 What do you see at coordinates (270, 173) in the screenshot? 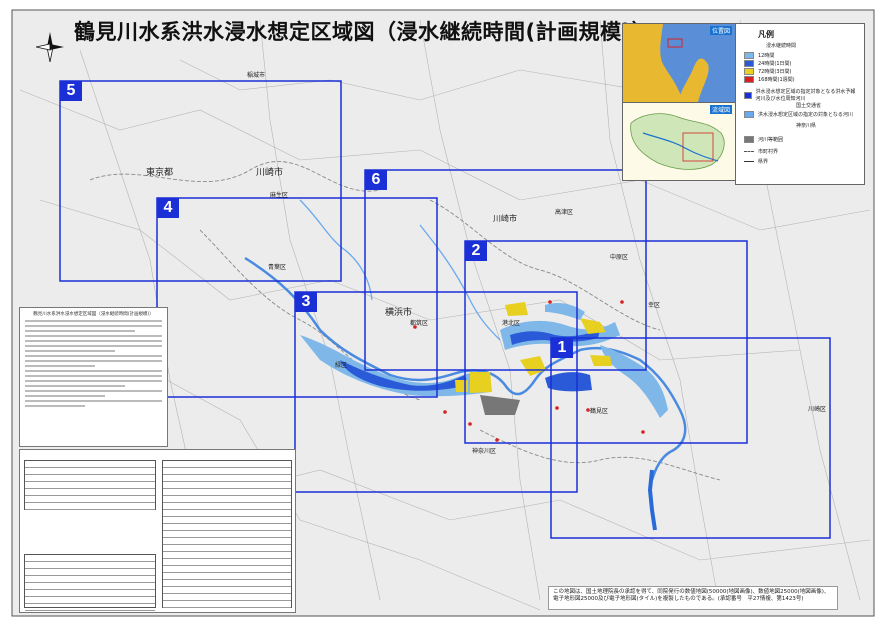
I see `place-kawasaki-city: 川崎市` at bounding box center [270, 173].